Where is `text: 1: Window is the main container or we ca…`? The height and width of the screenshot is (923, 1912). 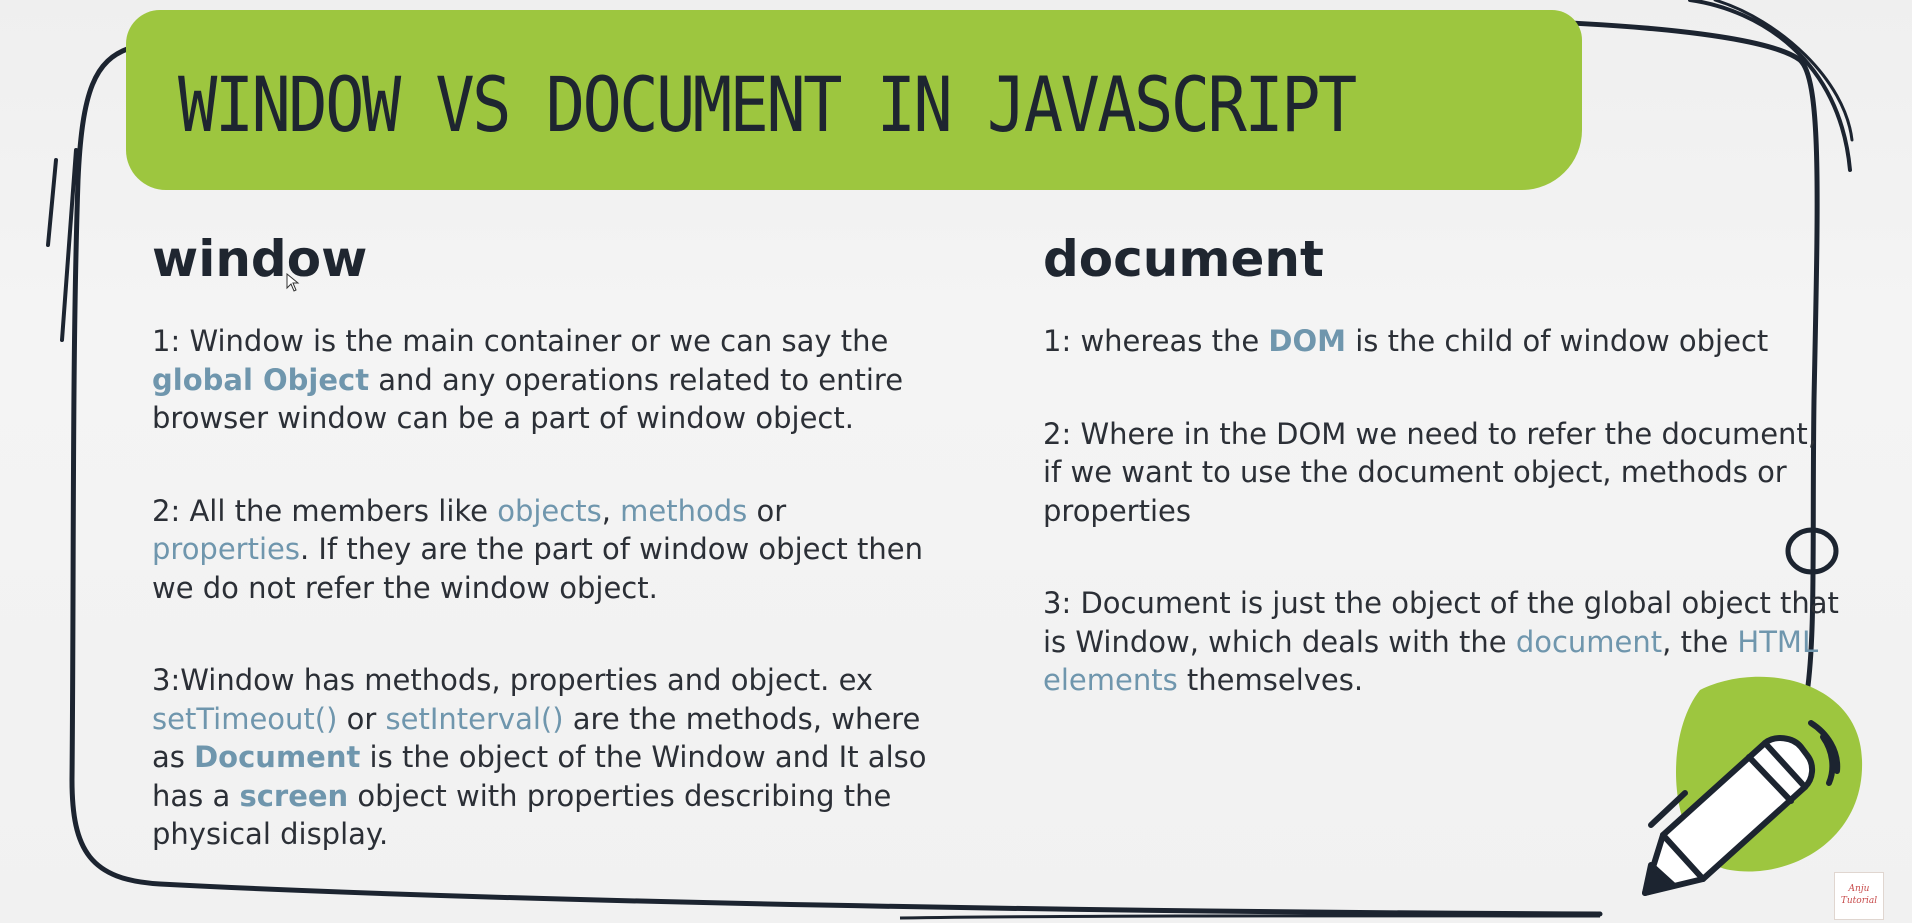
text: 1: Window is the main container or we ca… is located at coordinates (520, 341).